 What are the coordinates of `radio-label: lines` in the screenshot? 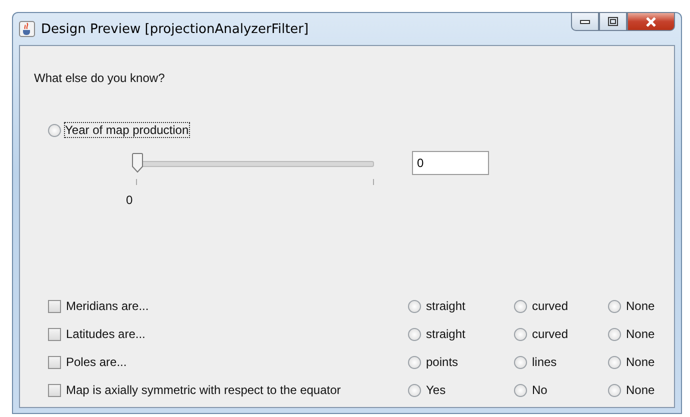 It's located at (544, 362).